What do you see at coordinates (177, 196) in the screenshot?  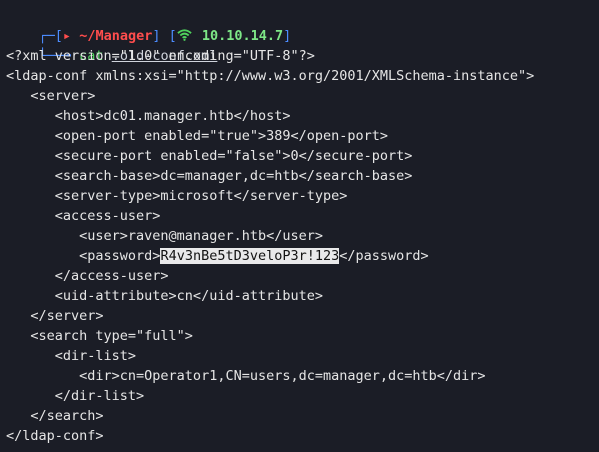 I see `output-line: <server-type>microsoft</server-type>` at bounding box center [177, 196].